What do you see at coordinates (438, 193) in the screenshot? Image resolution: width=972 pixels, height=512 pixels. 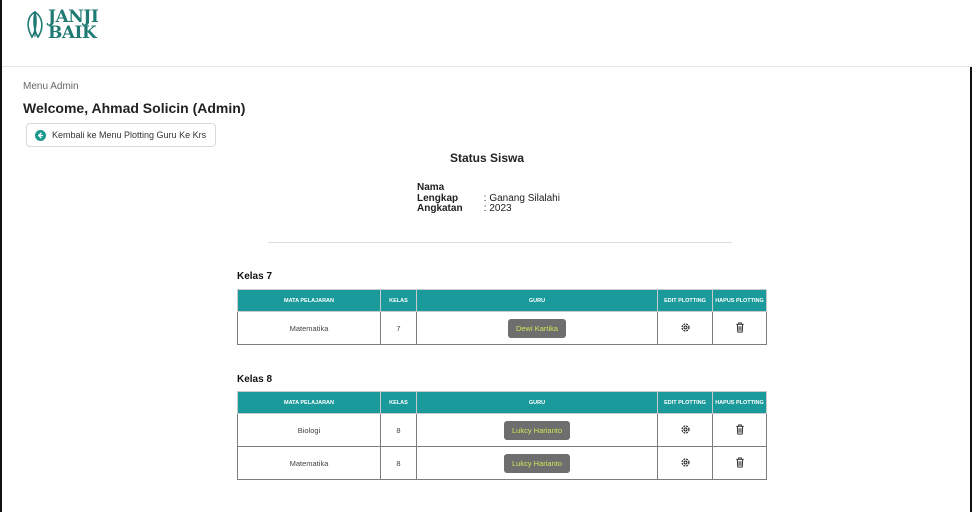 I see `name-label: Nama Lengkap` at bounding box center [438, 193].